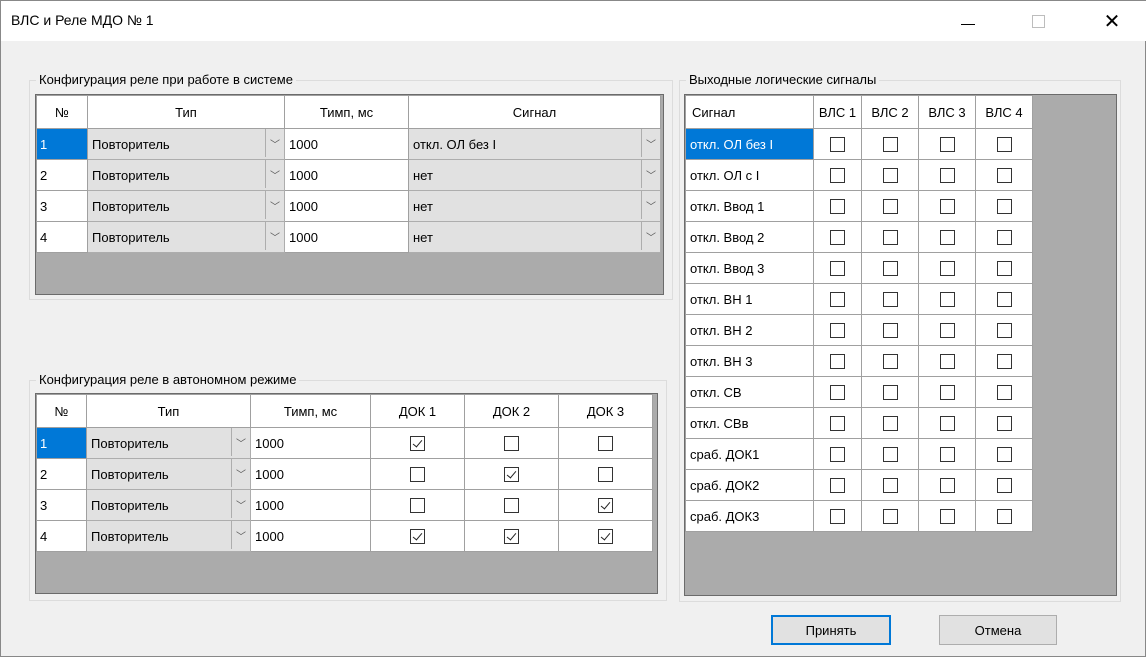  Describe the element at coordinates (749, 268) in the screenshot. I see `signal-label: откл. Ввод 3` at that location.